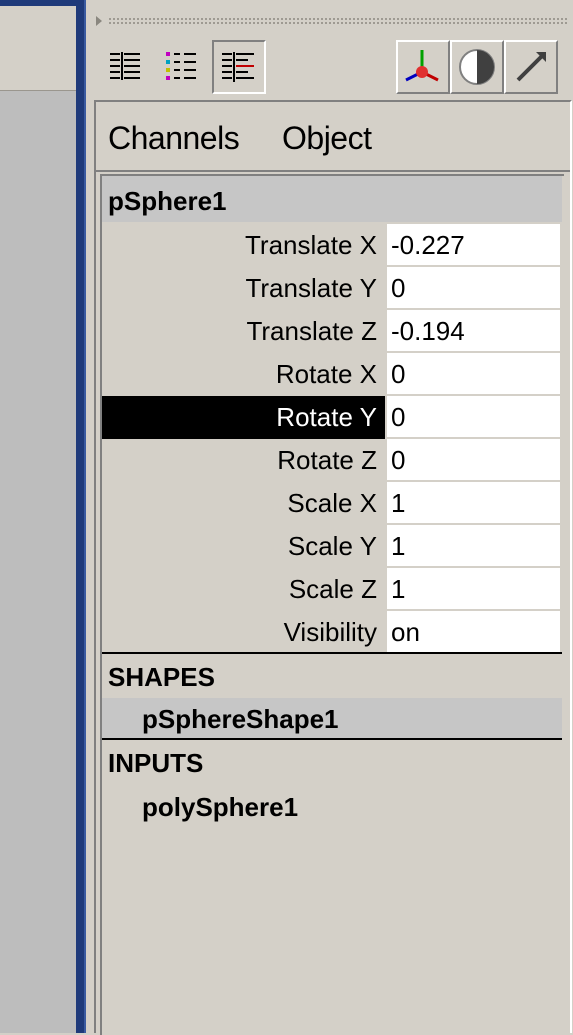 This screenshot has height=1035, width=573. What do you see at coordinates (243, 245) in the screenshot?
I see `attribute-label: Translate X` at bounding box center [243, 245].